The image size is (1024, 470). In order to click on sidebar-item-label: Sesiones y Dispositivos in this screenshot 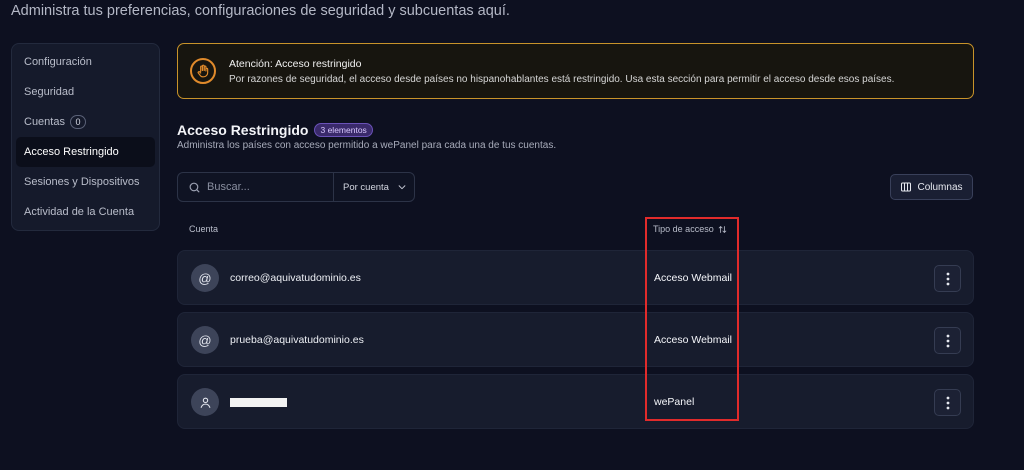, I will do `click(82, 182)`.